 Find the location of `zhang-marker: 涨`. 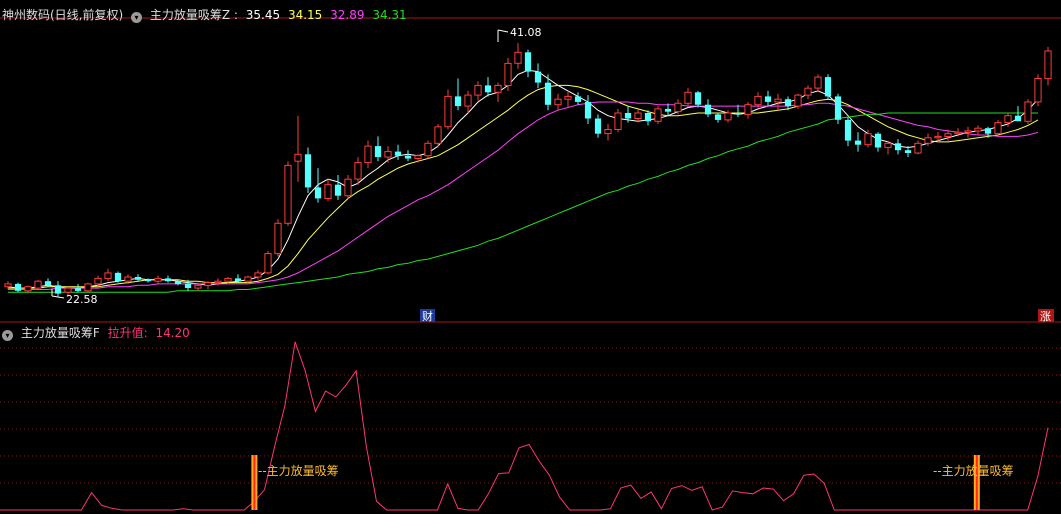

zhang-marker: 涨 is located at coordinates (1046, 316).